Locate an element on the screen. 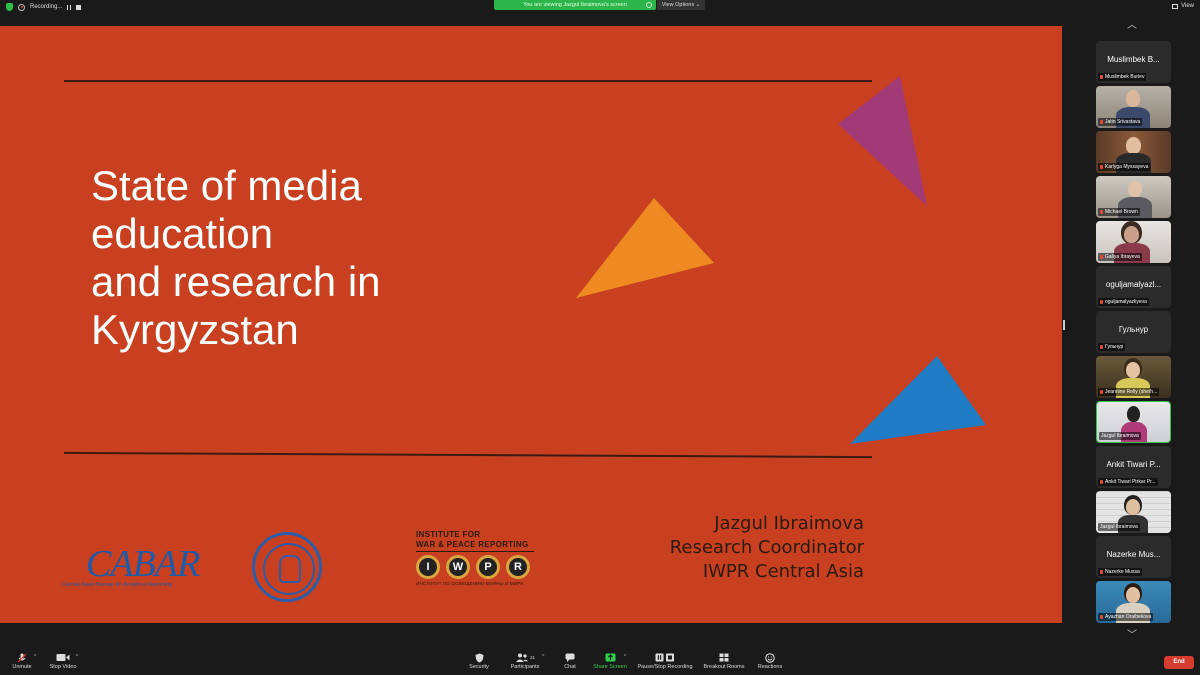 The width and height of the screenshot is (1200, 675). participant-tile: Nazerke Mus... Nazerke Mussa is located at coordinates (1133, 557).